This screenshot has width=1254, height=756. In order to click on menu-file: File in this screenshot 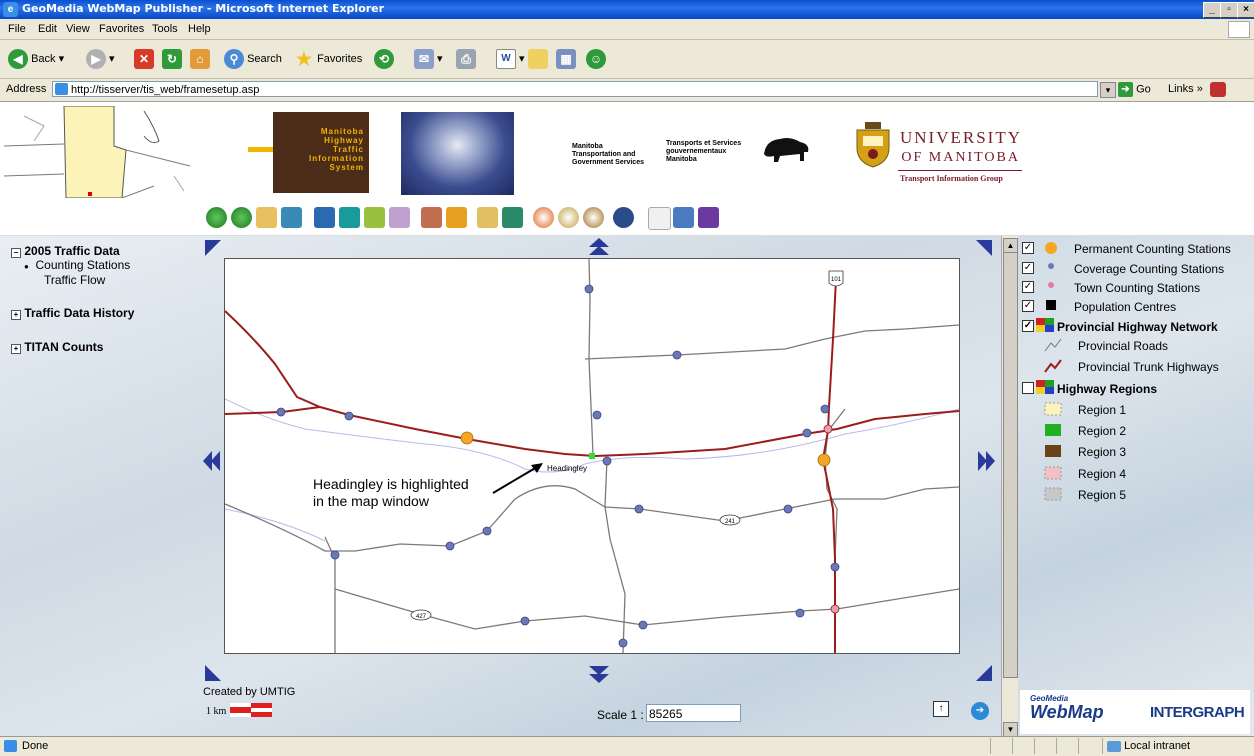, I will do `click(17, 29)`.